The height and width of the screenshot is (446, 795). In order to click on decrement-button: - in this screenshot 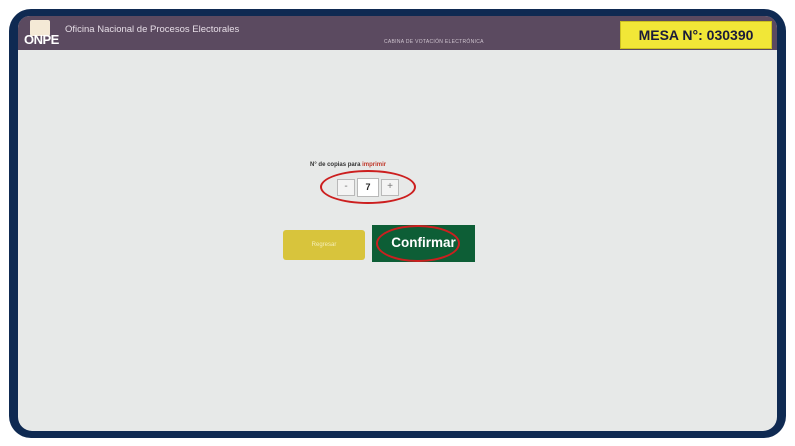, I will do `click(346, 187)`.